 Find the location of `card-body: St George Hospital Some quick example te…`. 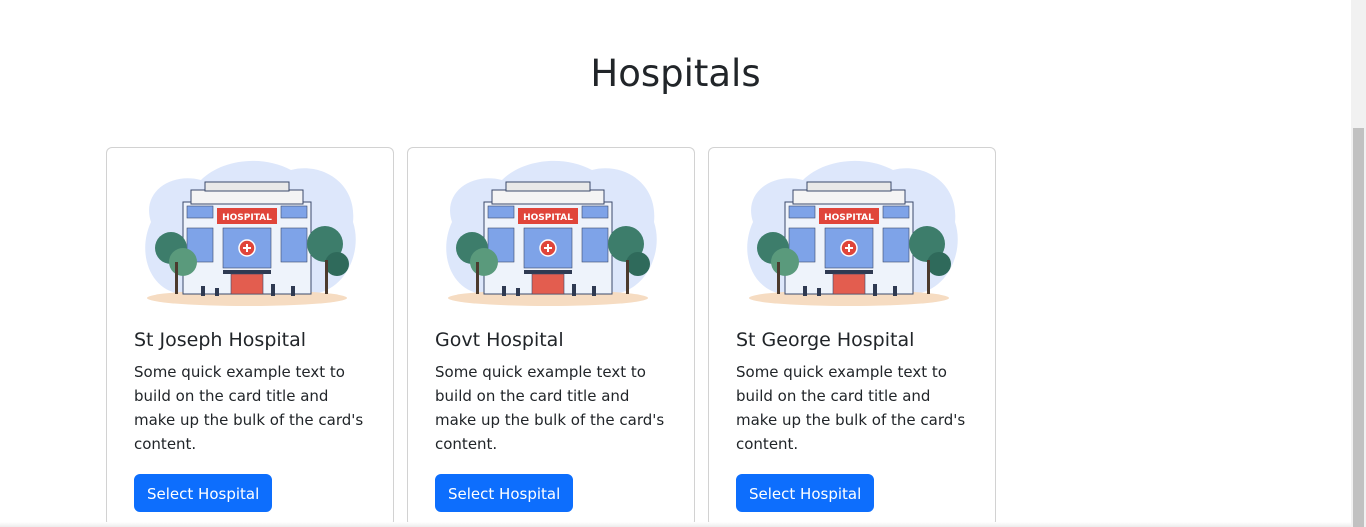

card-body: St George Hospital Some quick example te… is located at coordinates (856, 419).